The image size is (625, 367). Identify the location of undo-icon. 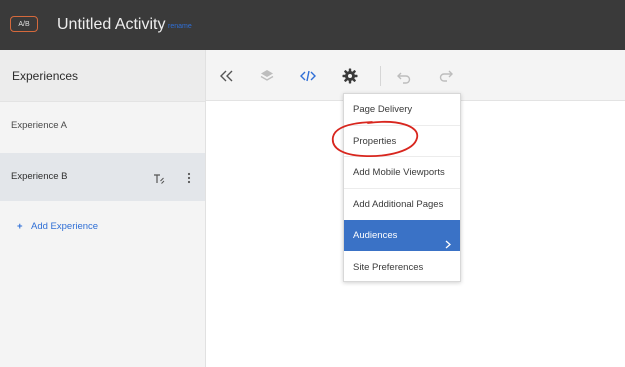
(404, 76).